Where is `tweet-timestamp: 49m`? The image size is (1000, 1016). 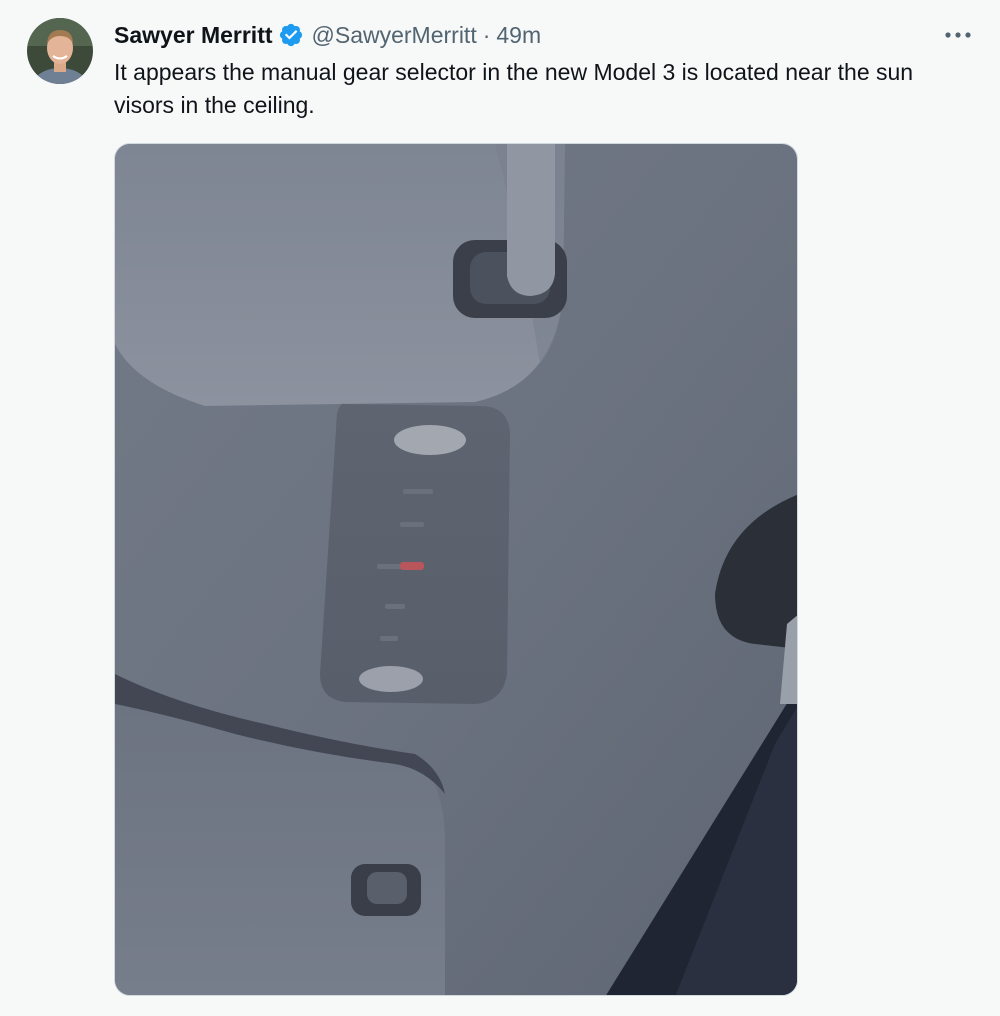
tweet-timestamp: 49m is located at coordinates (518, 35).